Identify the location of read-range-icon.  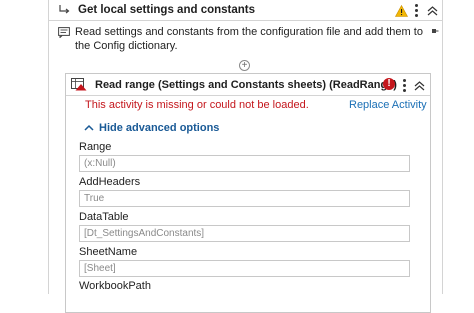
(79, 87).